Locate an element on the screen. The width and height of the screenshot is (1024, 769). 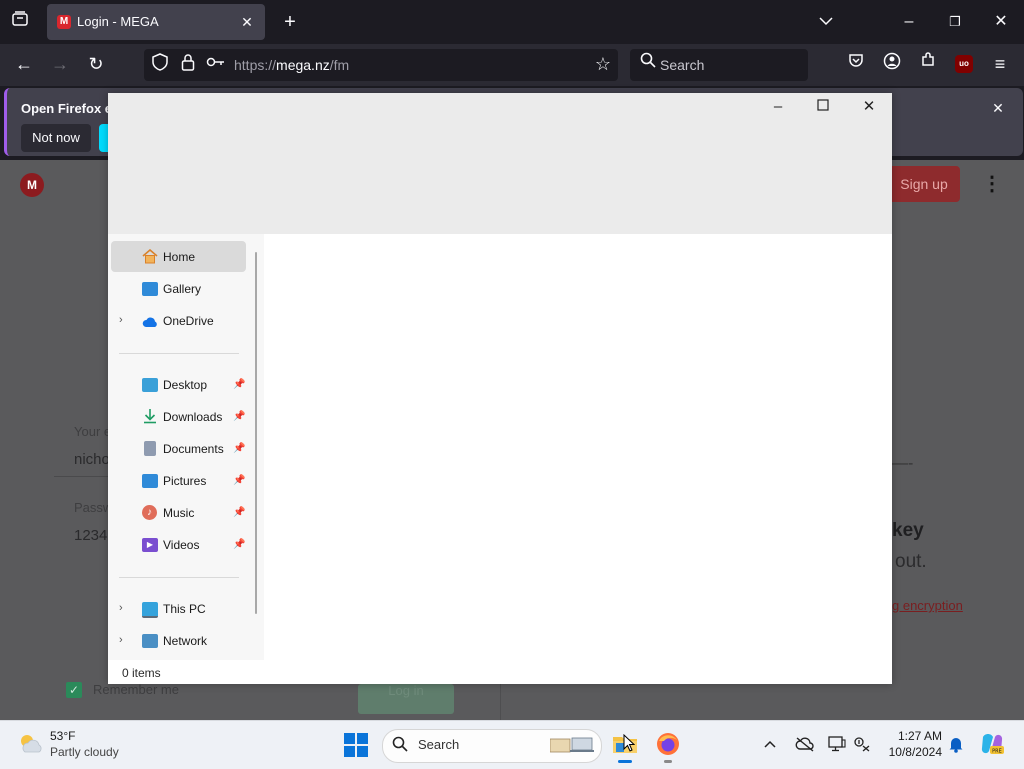
bookmark-star-icon: ☆ is located at coordinates (603, 64).